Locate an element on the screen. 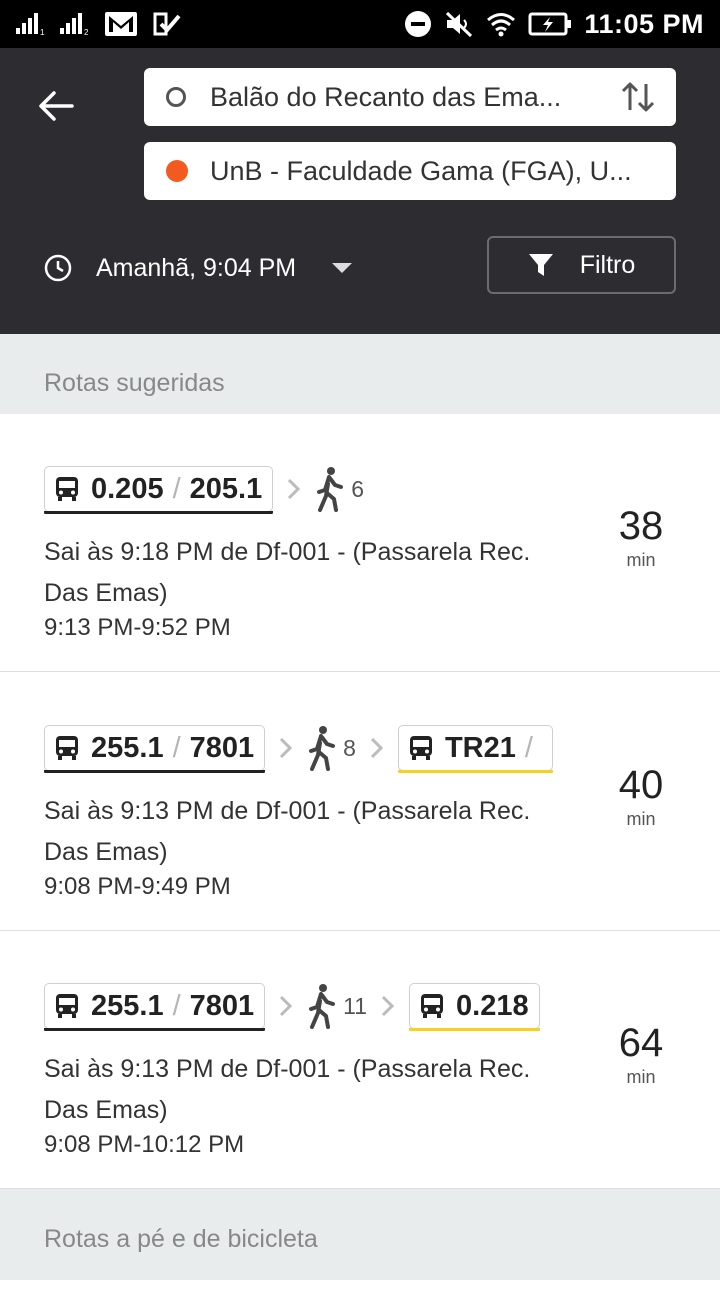  bus-line-chip: 0.218 is located at coordinates (474, 1007).